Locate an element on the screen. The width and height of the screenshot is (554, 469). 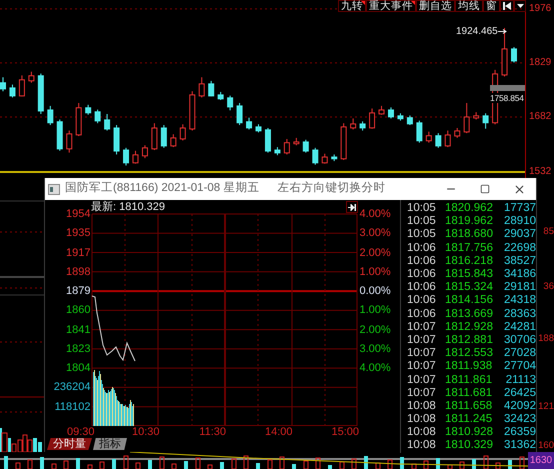
low-price-label: 1758.854 is located at coordinates (507, 98).